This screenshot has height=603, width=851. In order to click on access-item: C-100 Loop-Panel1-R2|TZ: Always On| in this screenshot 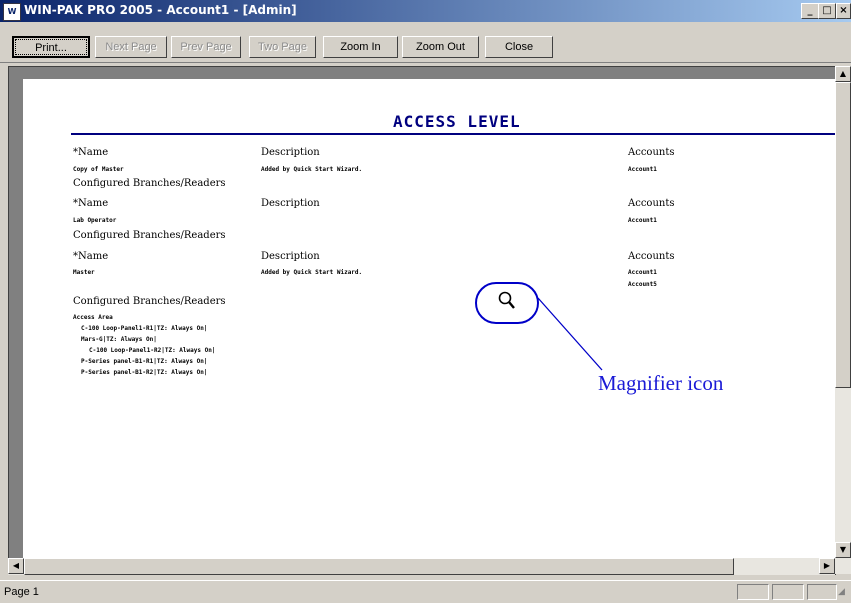, I will do `click(152, 350)`.